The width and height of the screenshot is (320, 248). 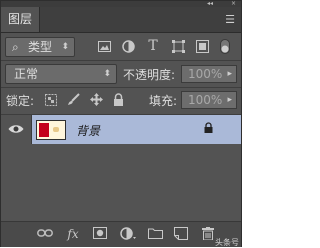 I want to click on tab-layers: 图层, so click(x=20, y=19).